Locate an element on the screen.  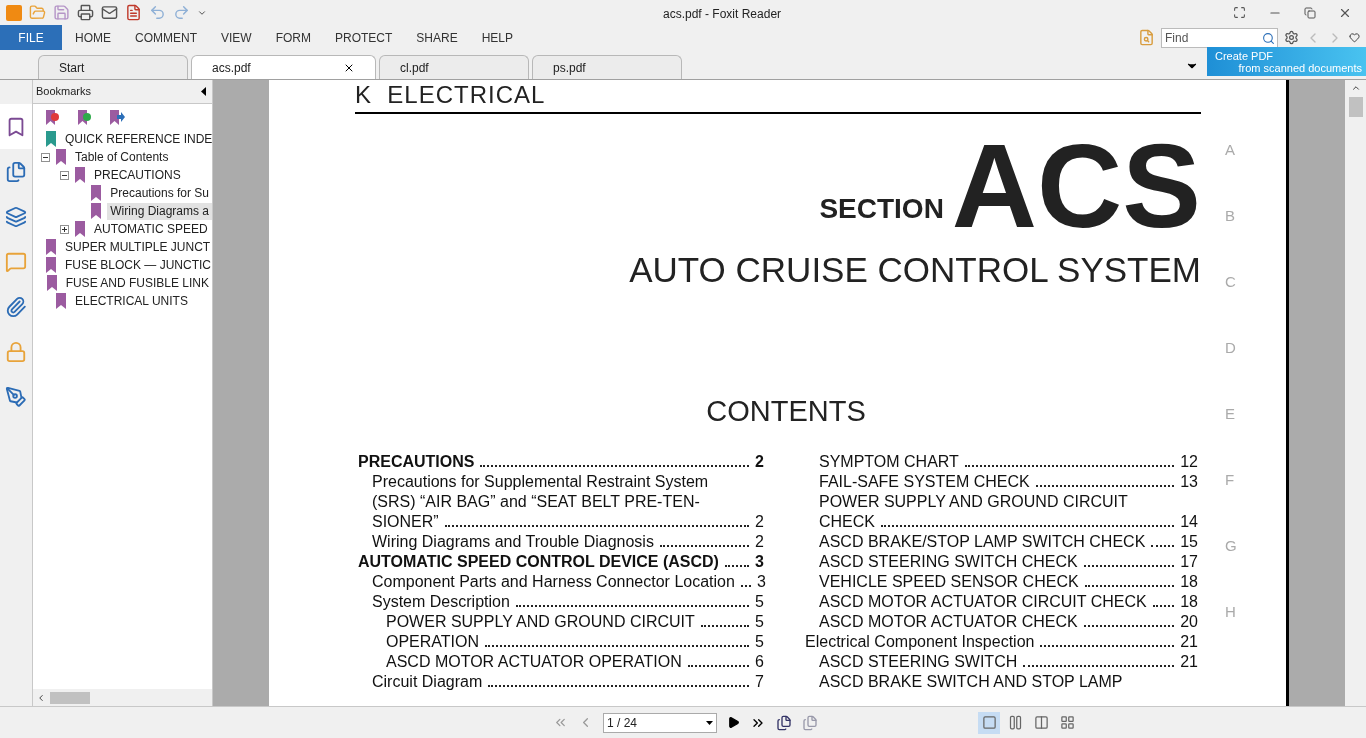
document-tab: acs.pdf is located at coordinates (283, 67).